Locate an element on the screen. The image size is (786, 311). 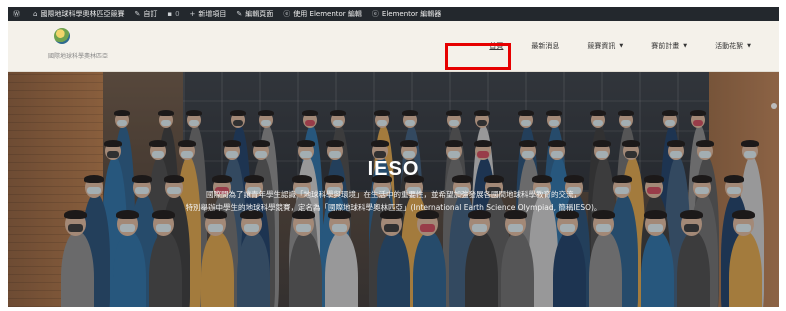
brush-icon: ✎ is located at coordinates (137, 14).